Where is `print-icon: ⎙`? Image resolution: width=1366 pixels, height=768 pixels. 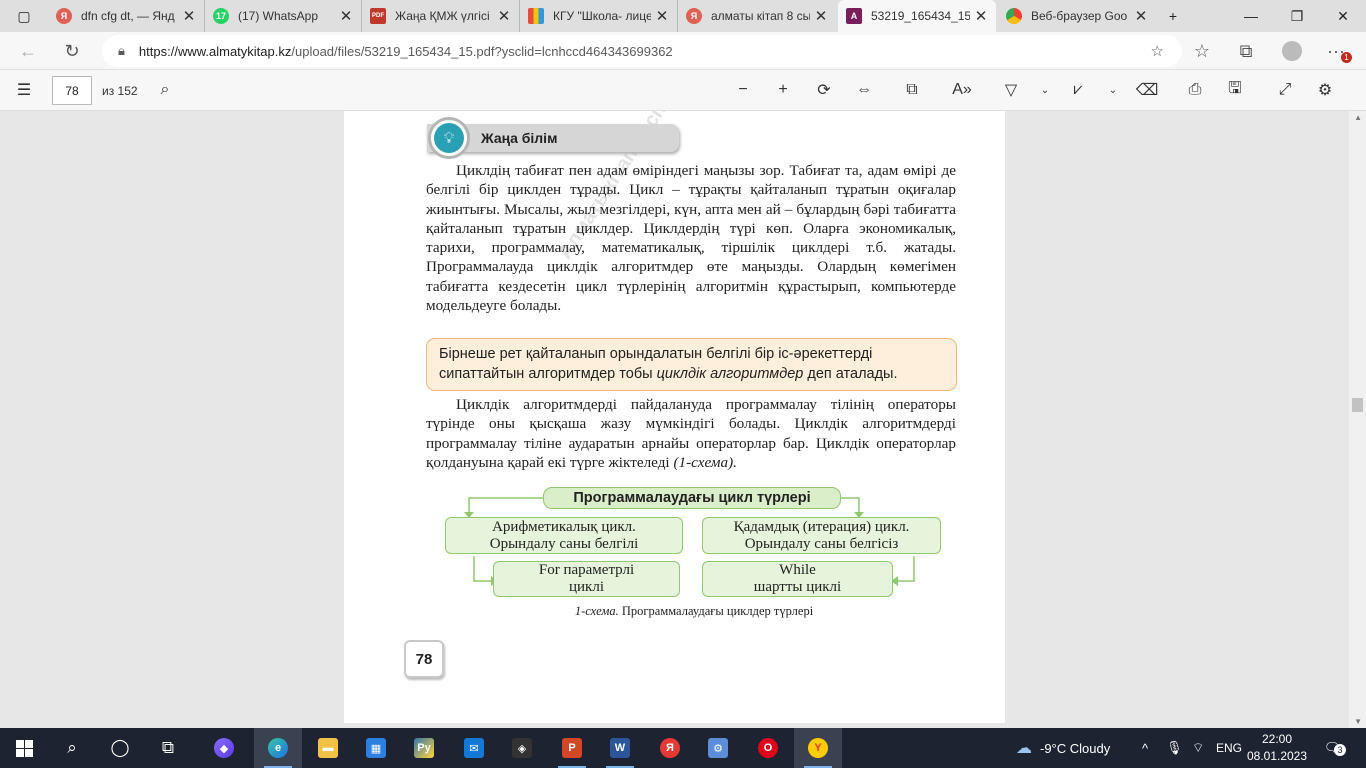 print-icon: ⎙ is located at coordinates (1195, 90).